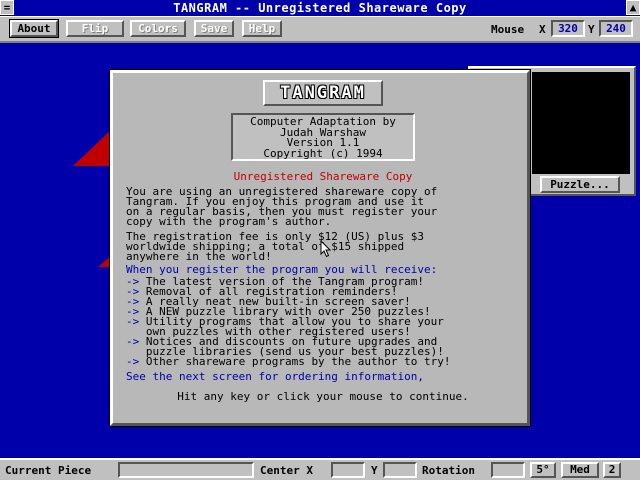 The image size is (640, 480). I want to click on arrow-icon: ->, so click(133, 361).